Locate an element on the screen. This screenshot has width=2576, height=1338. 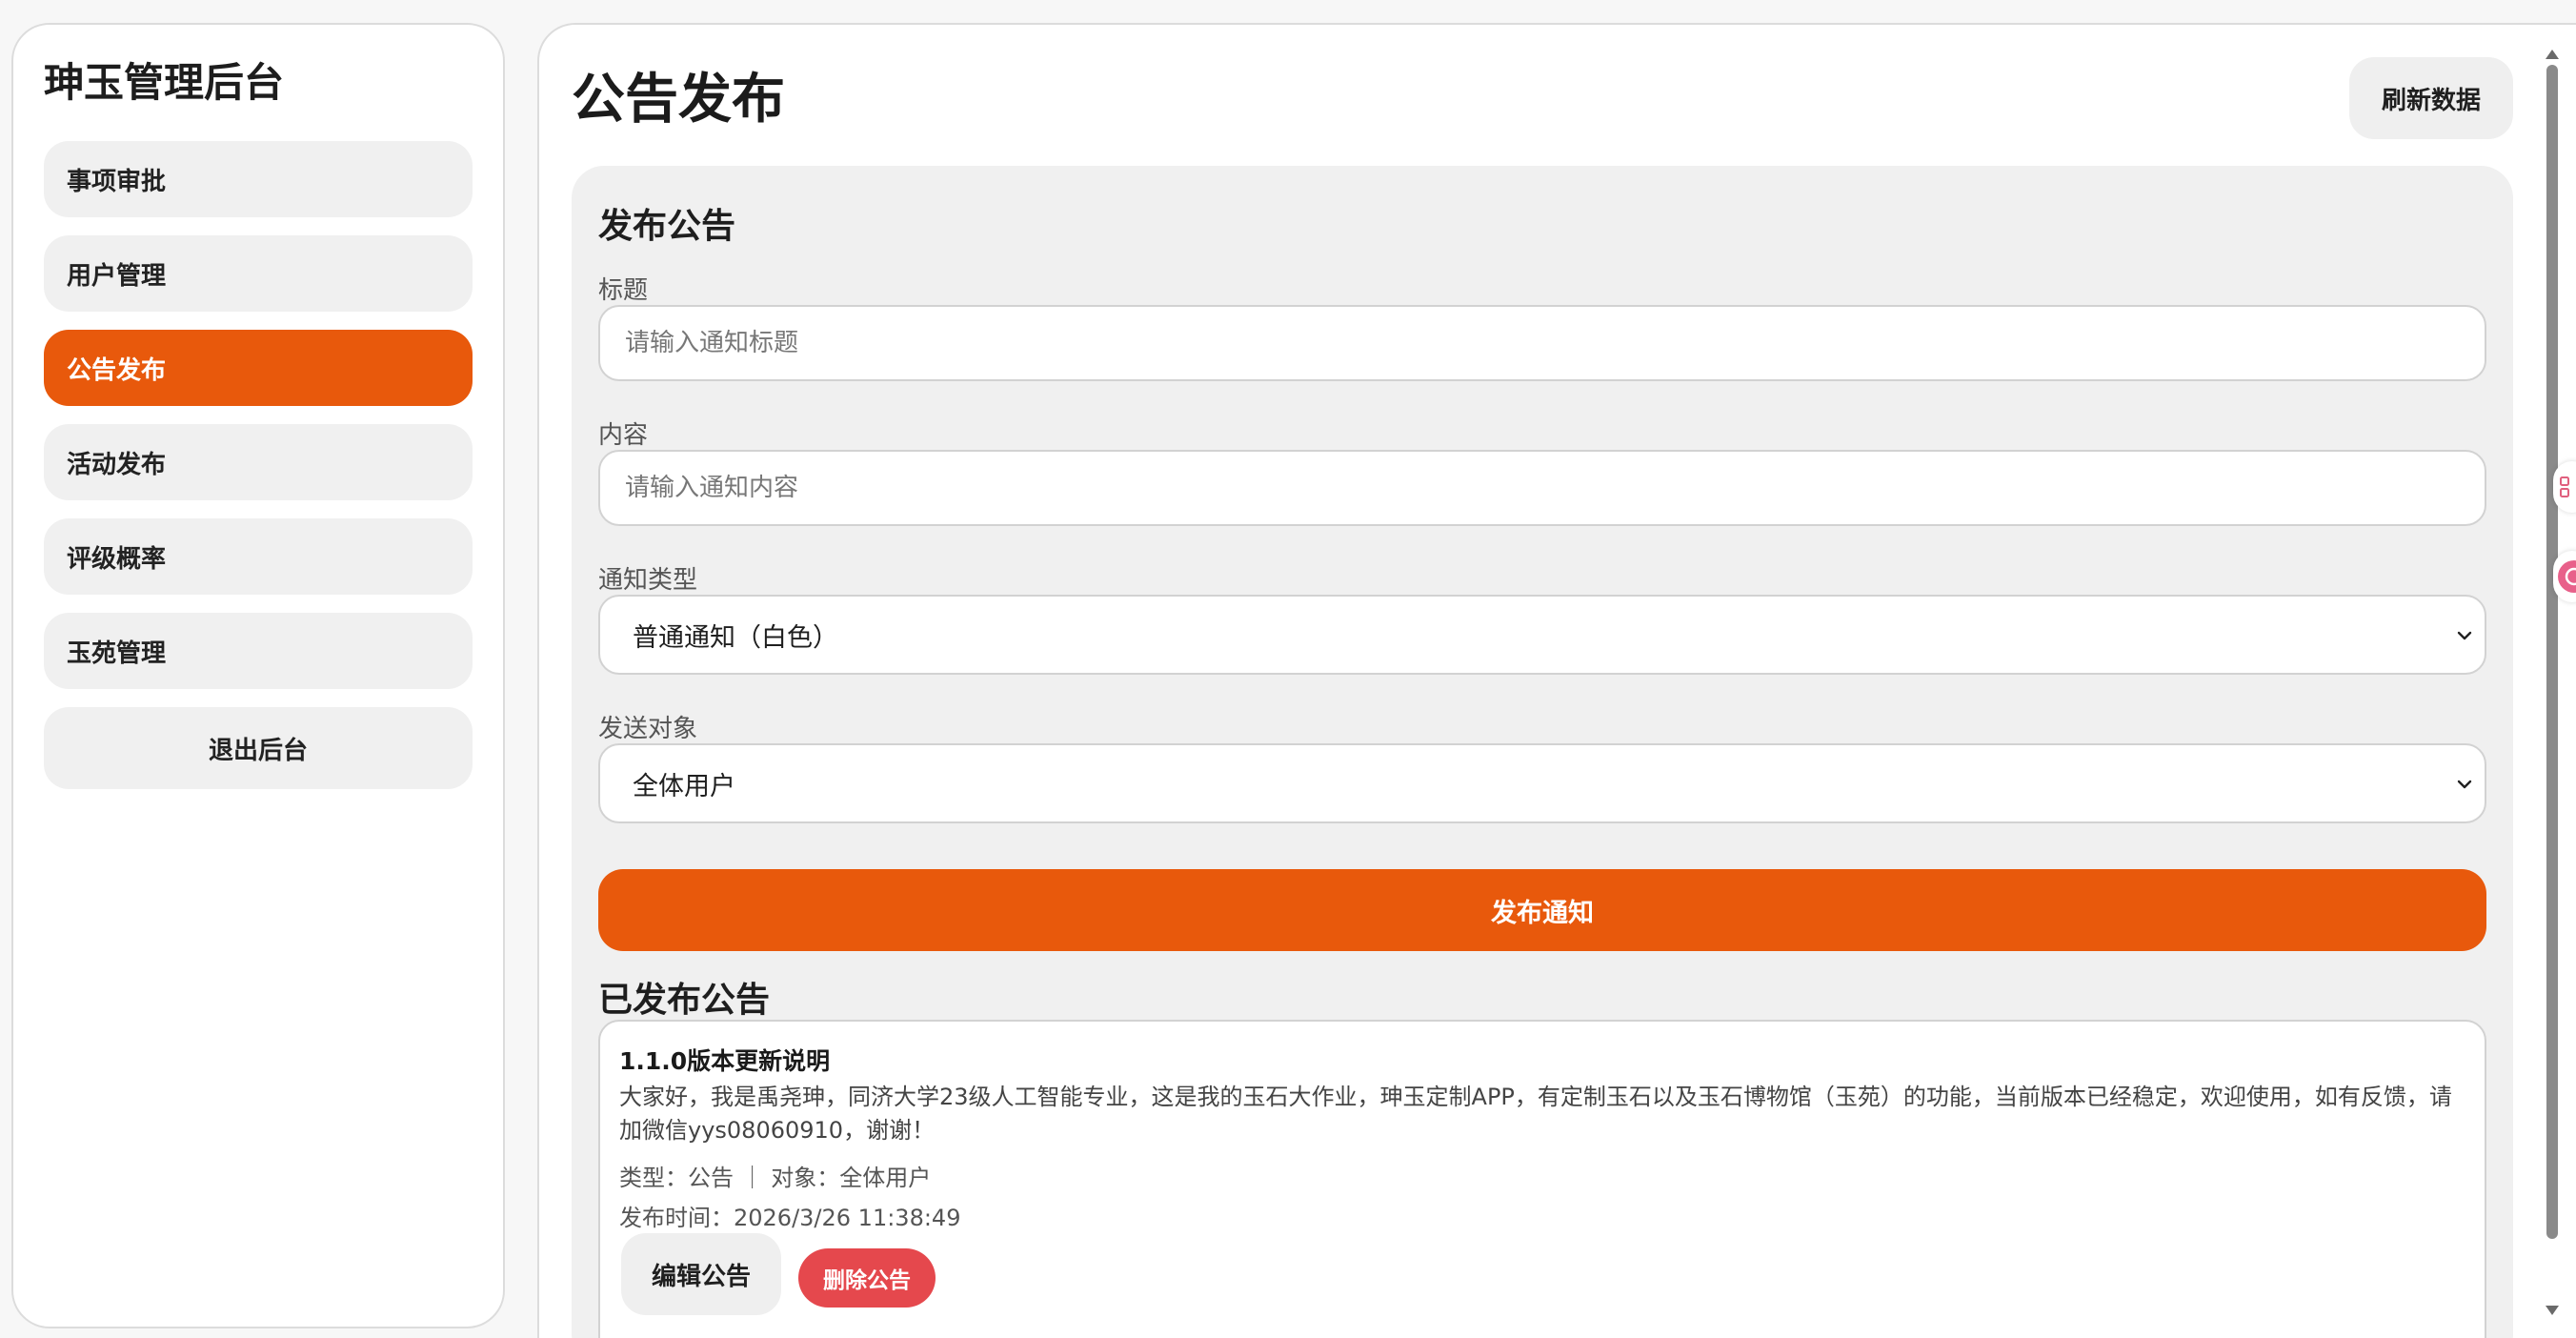
notice-meta: 类型：公告 ｜ 对象：全体用户 is located at coordinates (776, 1178).